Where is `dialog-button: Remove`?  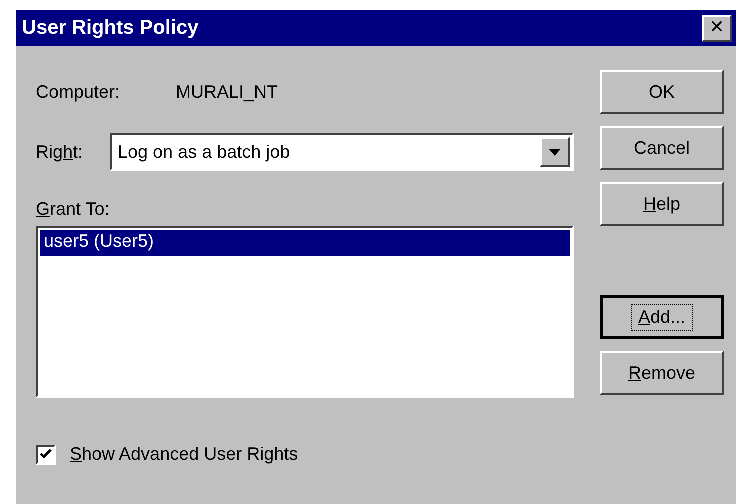 dialog-button: Remove is located at coordinates (662, 373).